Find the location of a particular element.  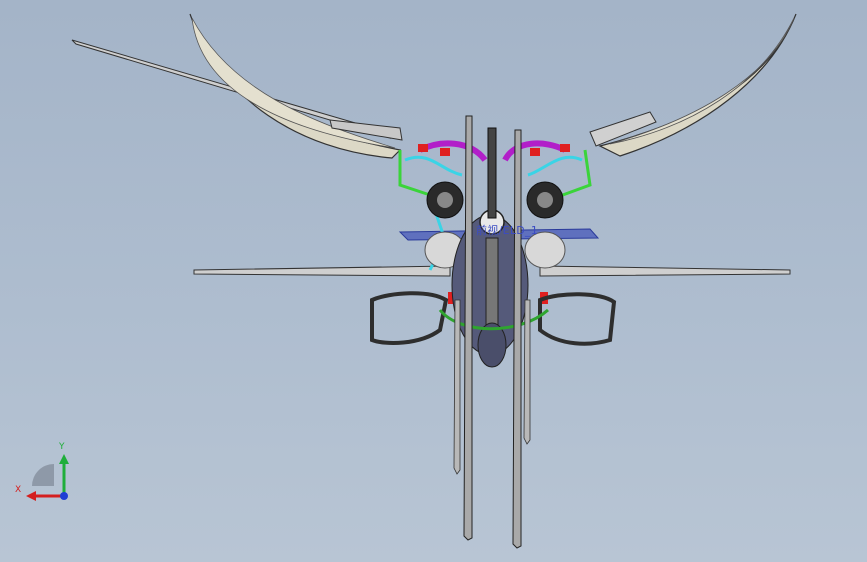

top-mast is located at coordinates (492, 173).